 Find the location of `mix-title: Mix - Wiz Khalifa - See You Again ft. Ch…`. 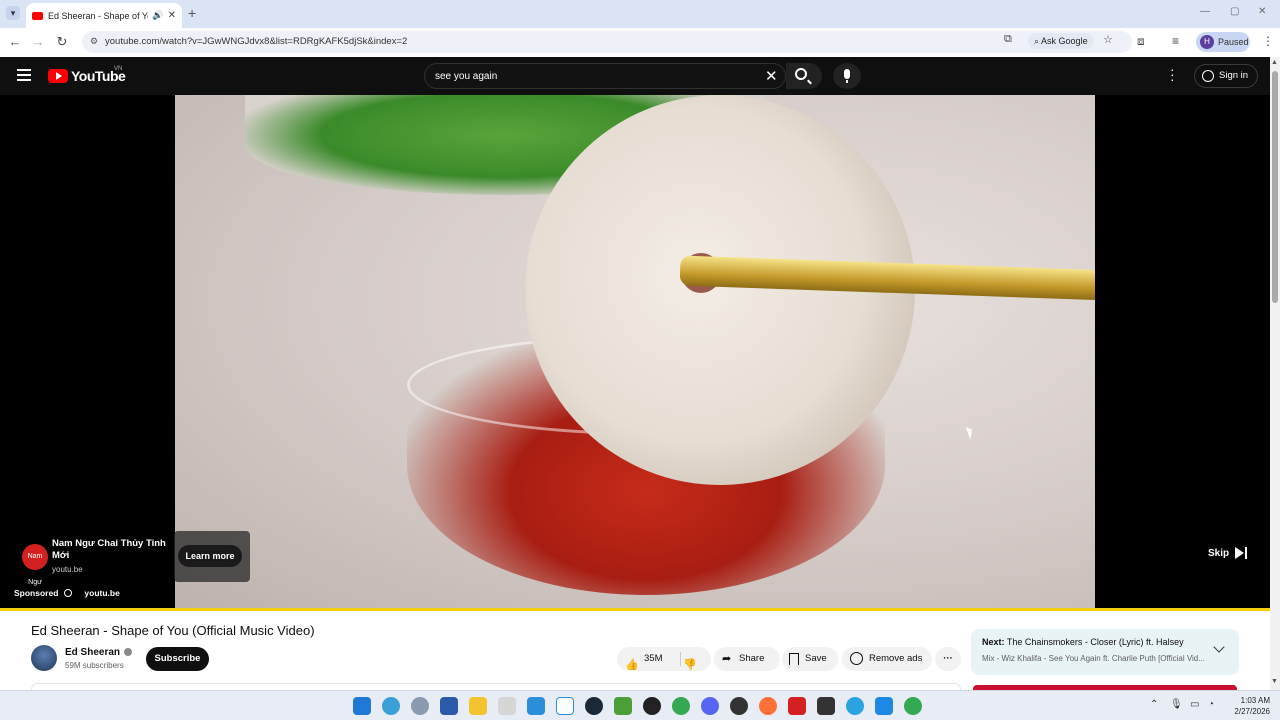

mix-title: Mix - Wiz Khalifa - See You Again ft. Ch… is located at coordinates (1094, 658).